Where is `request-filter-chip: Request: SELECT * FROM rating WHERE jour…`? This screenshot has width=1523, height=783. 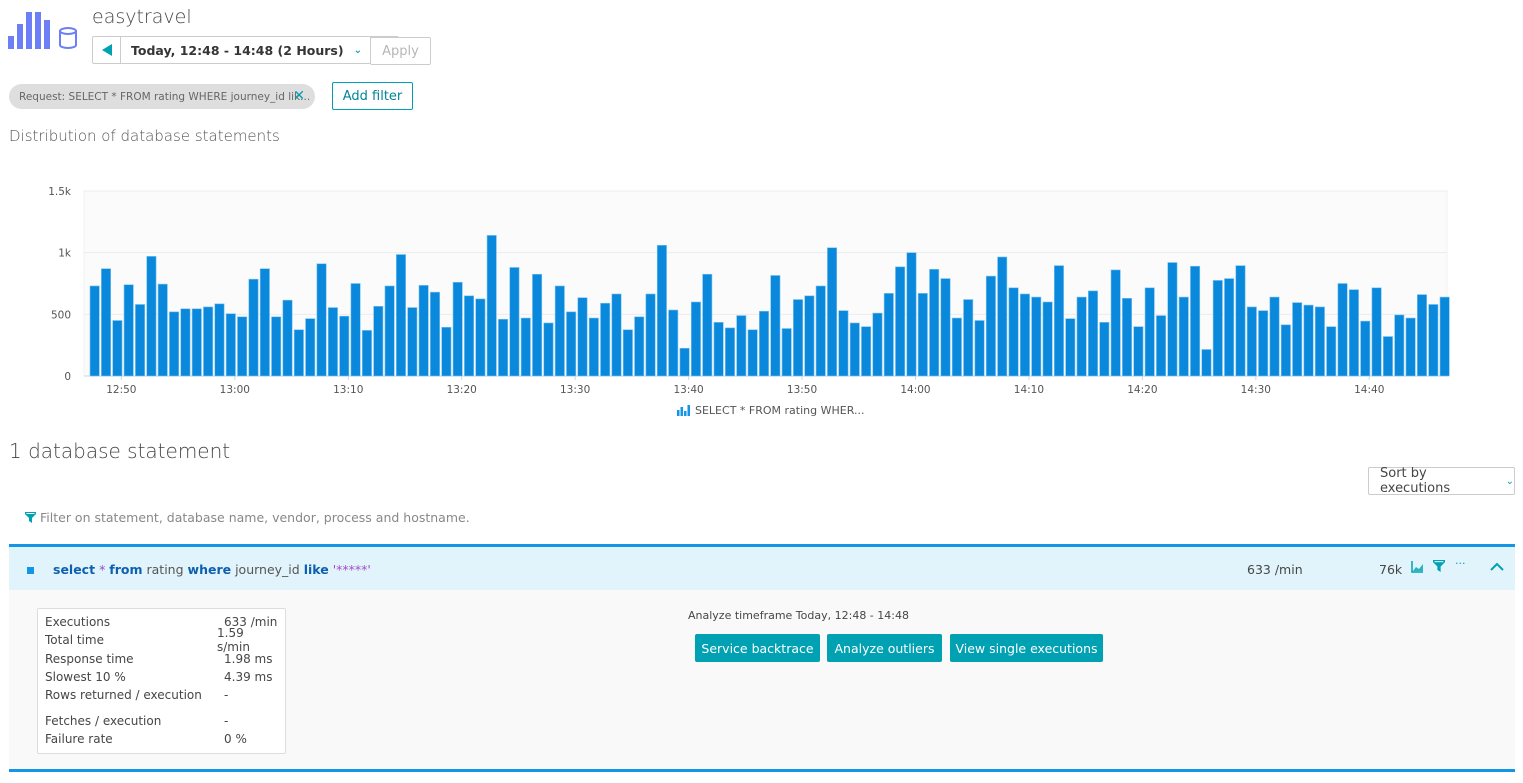
request-filter-chip: Request: SELECT * FROM rating WHERE jour… is located at coordinates (162, 96).